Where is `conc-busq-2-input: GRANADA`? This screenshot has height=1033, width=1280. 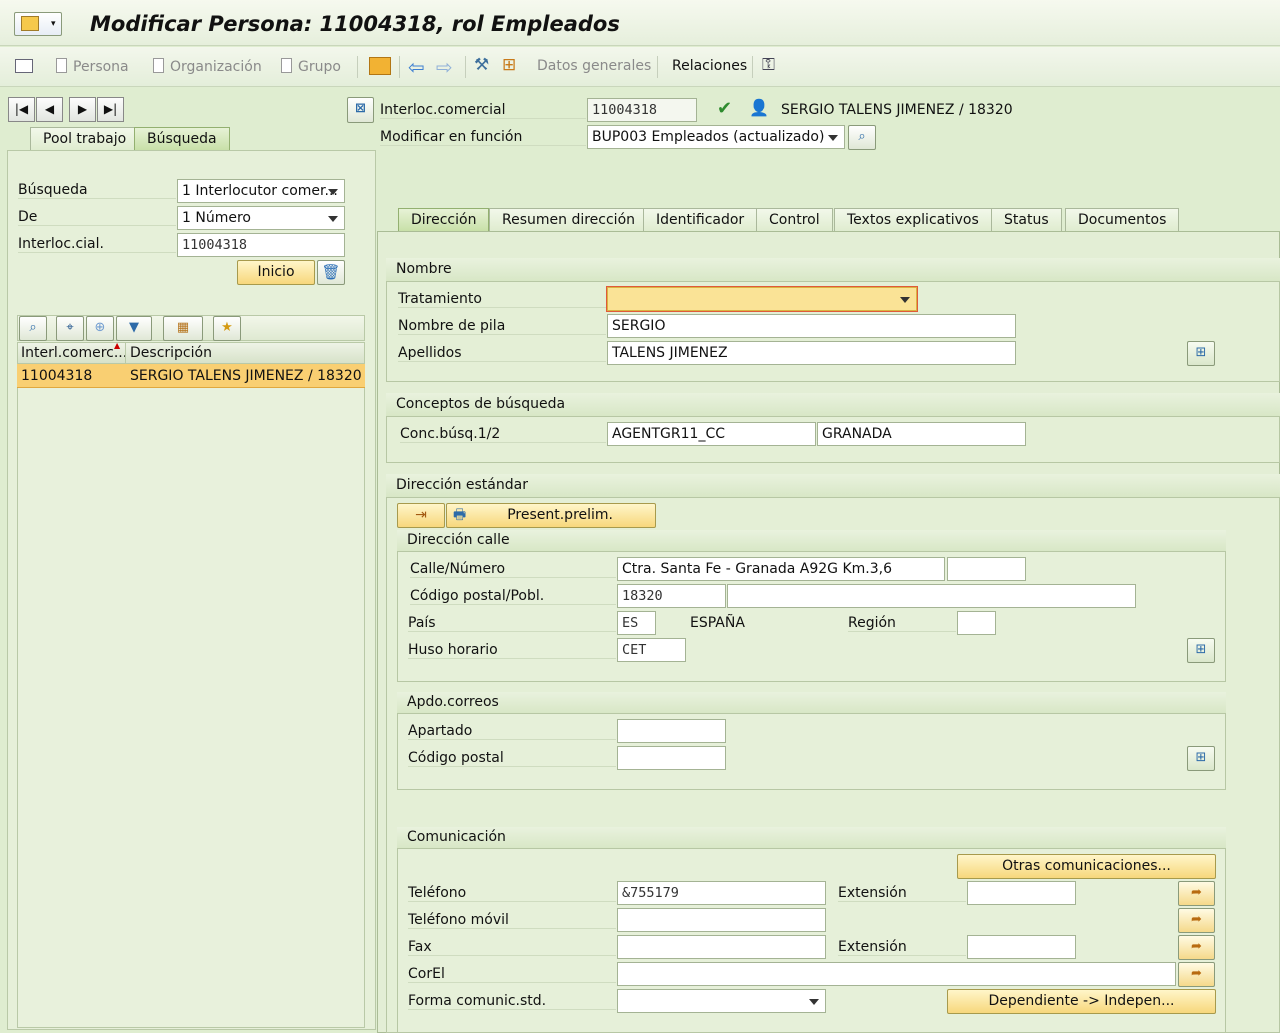
conc-busq-2-input: GRANADA is located at coordinates (921, 434).